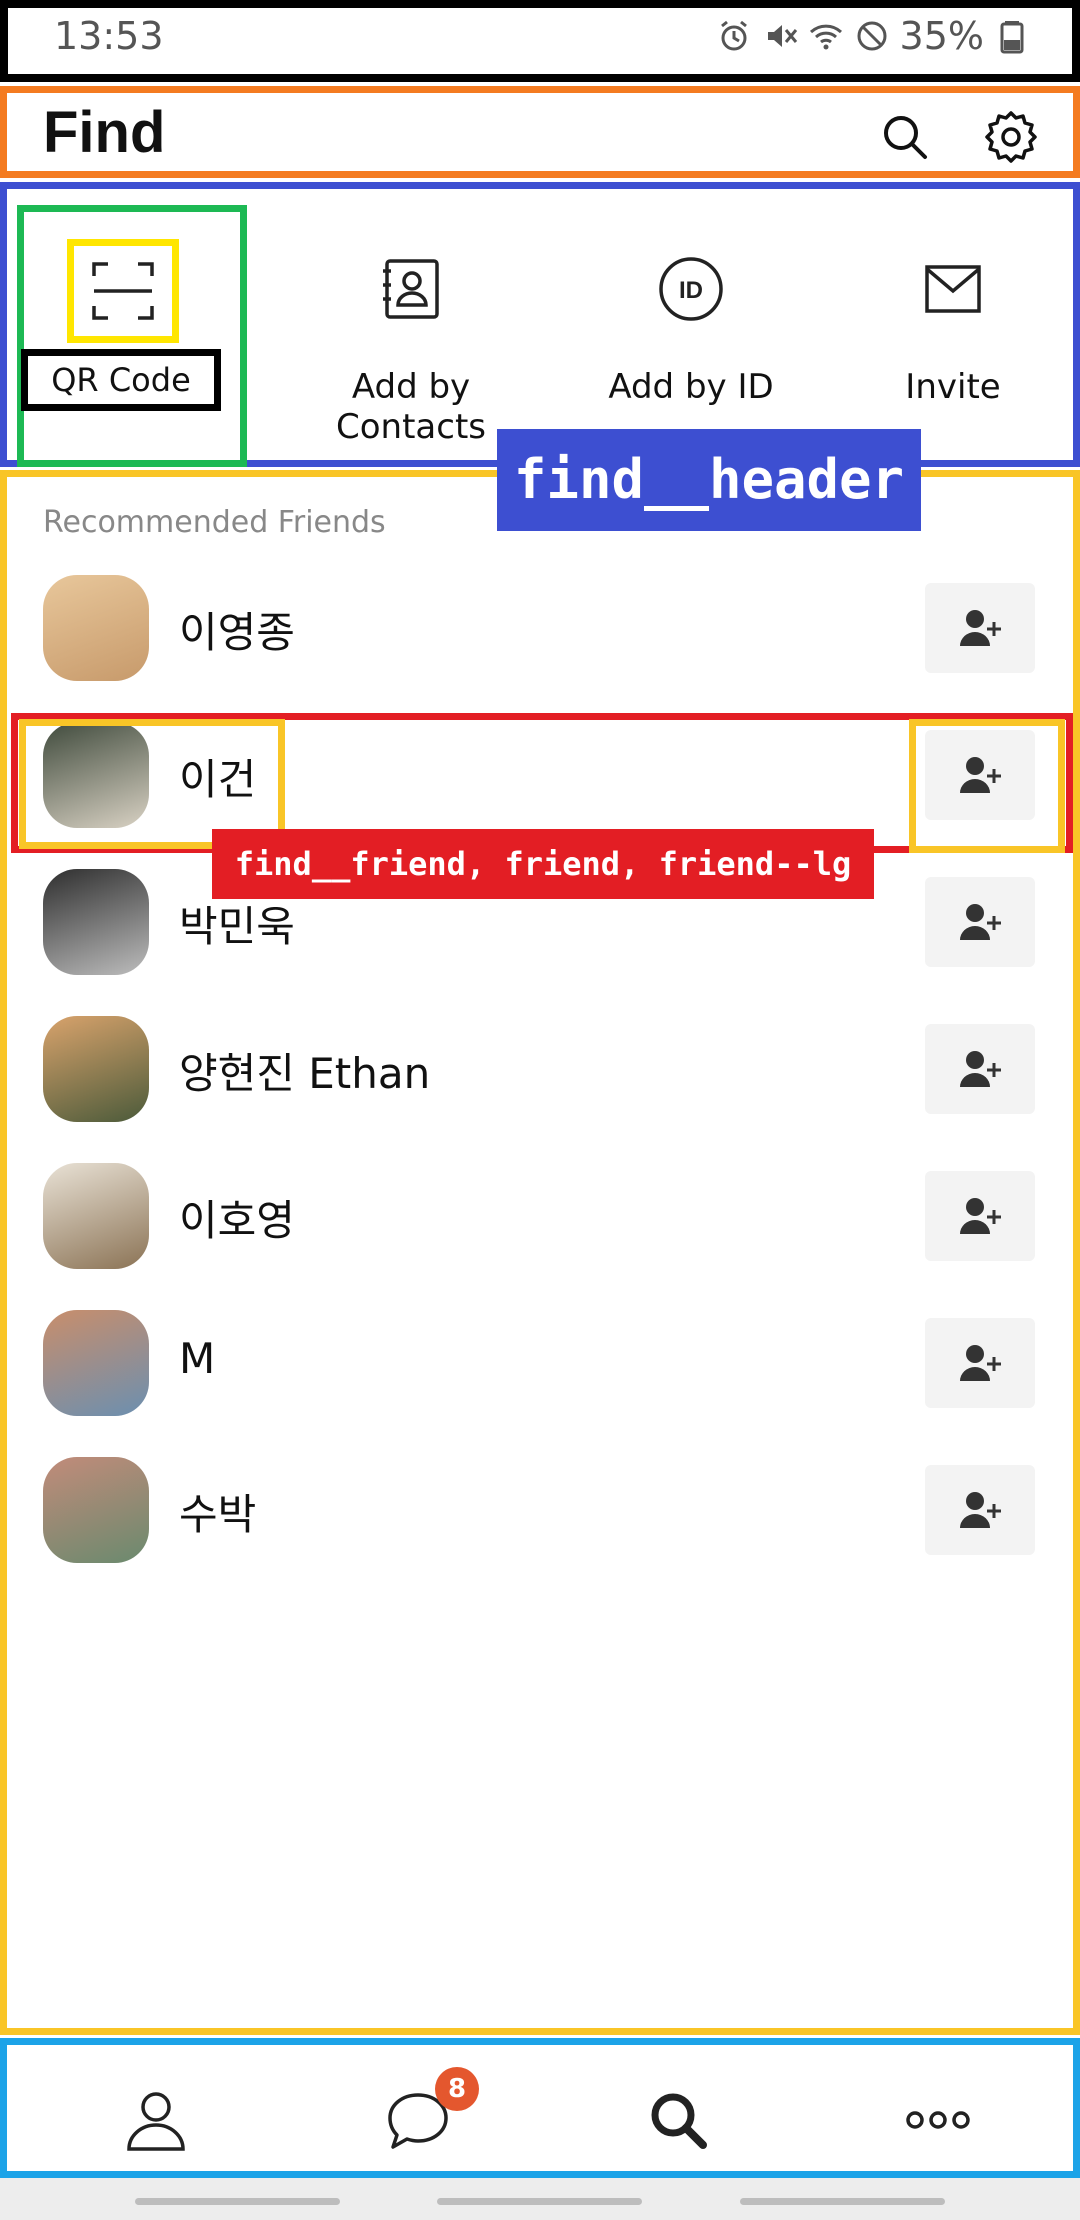  I want to click on contacts-book-icon, so click(411, 289).